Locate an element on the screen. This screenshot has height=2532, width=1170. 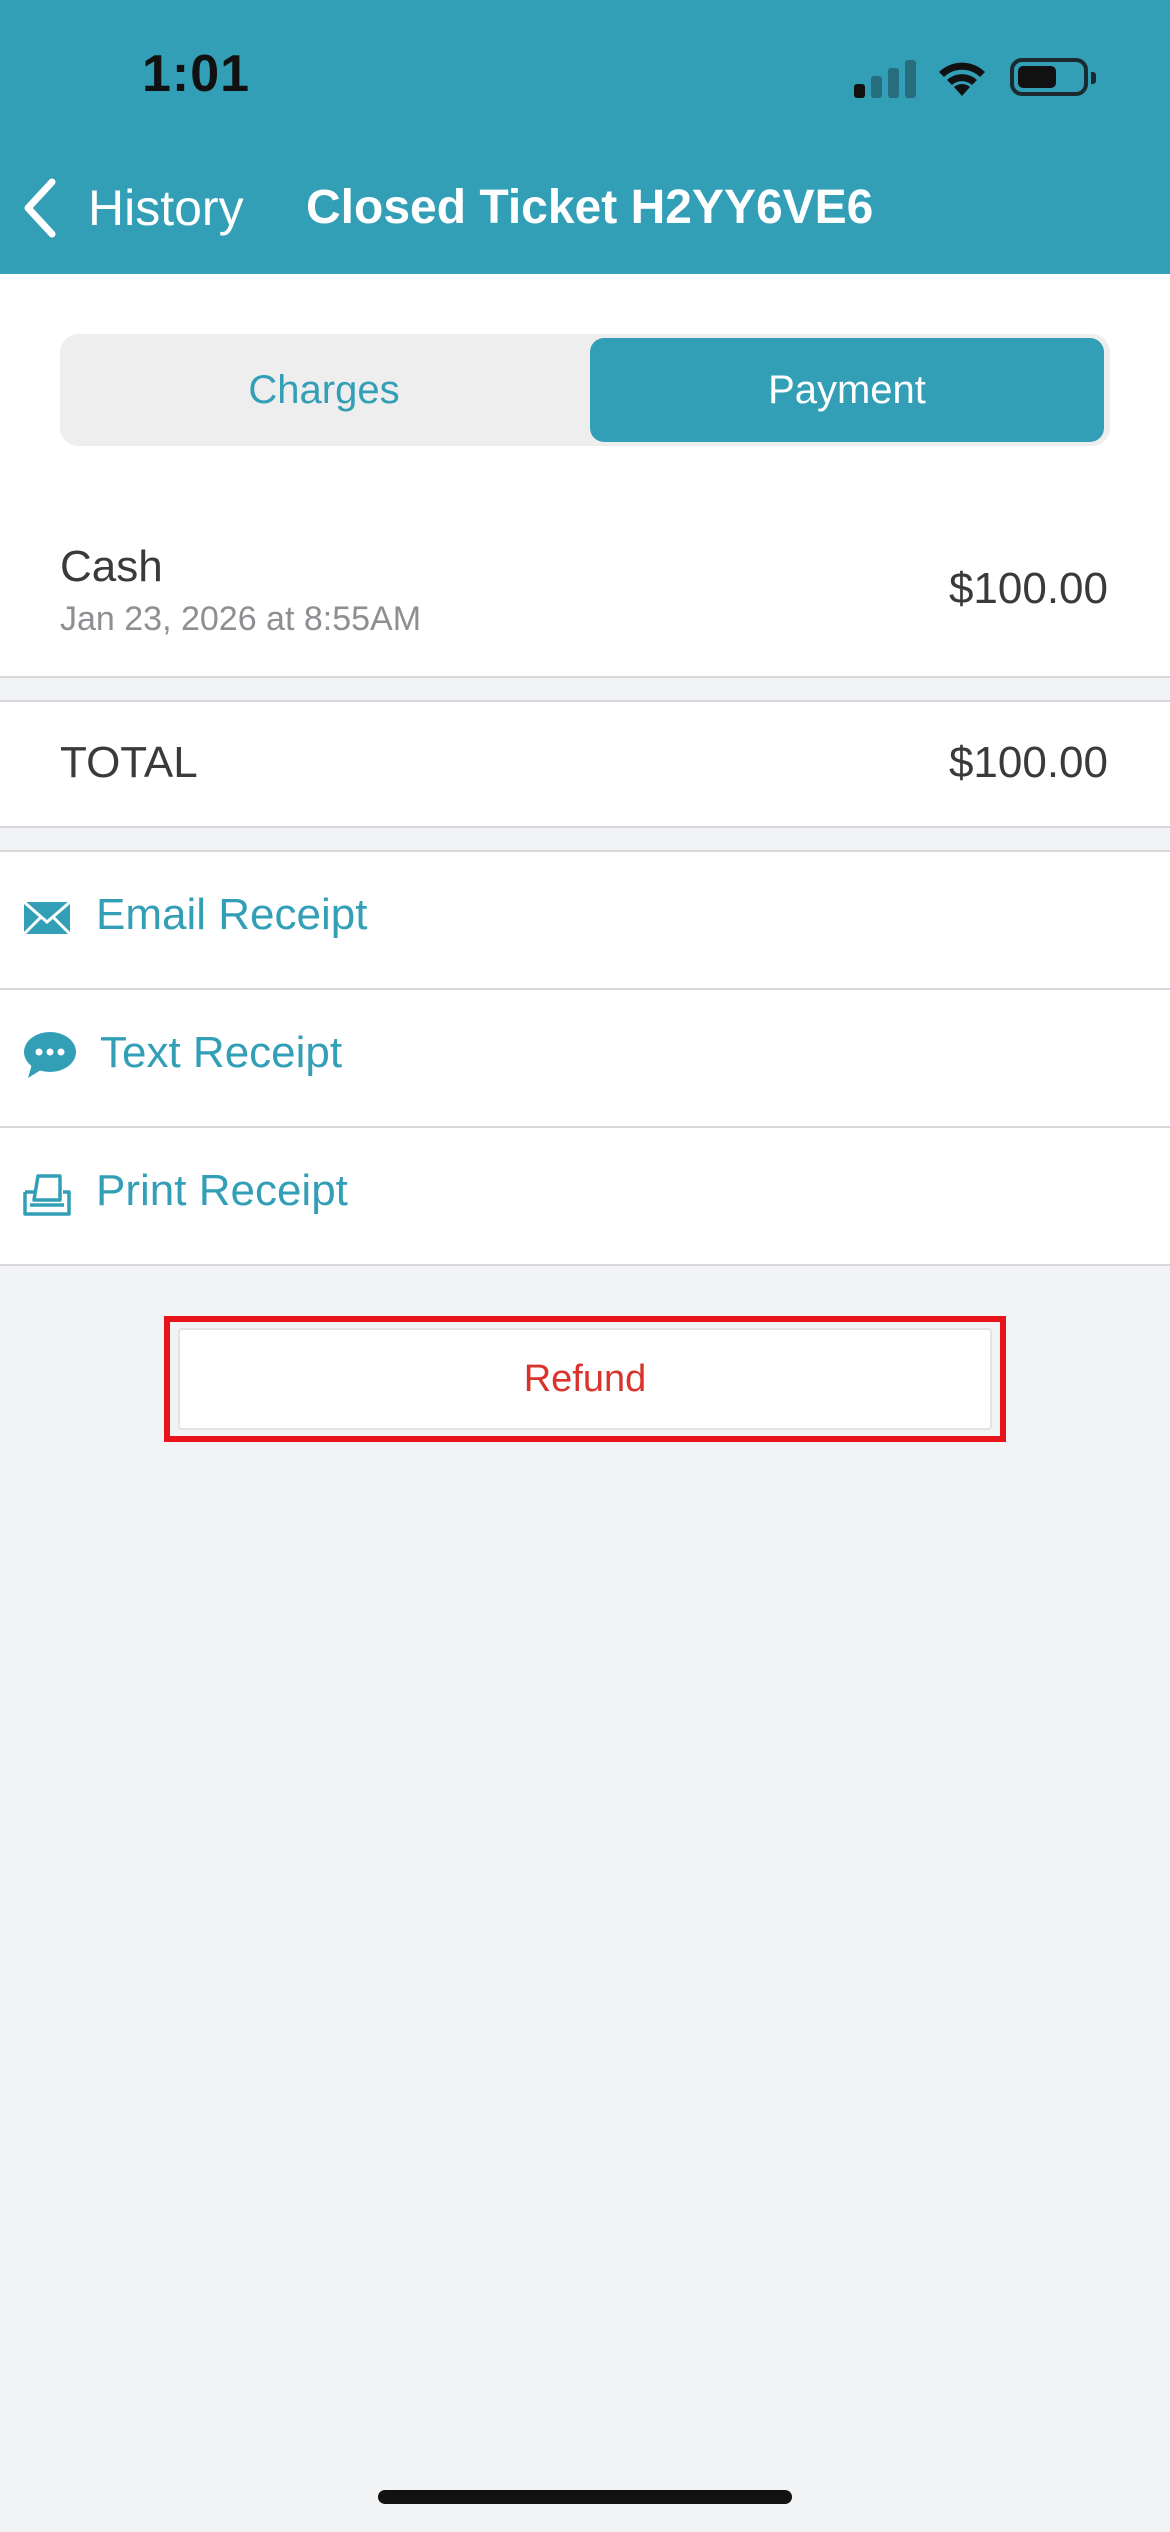
payment-amount: $100.00 is located at coordinates (1028, 588).